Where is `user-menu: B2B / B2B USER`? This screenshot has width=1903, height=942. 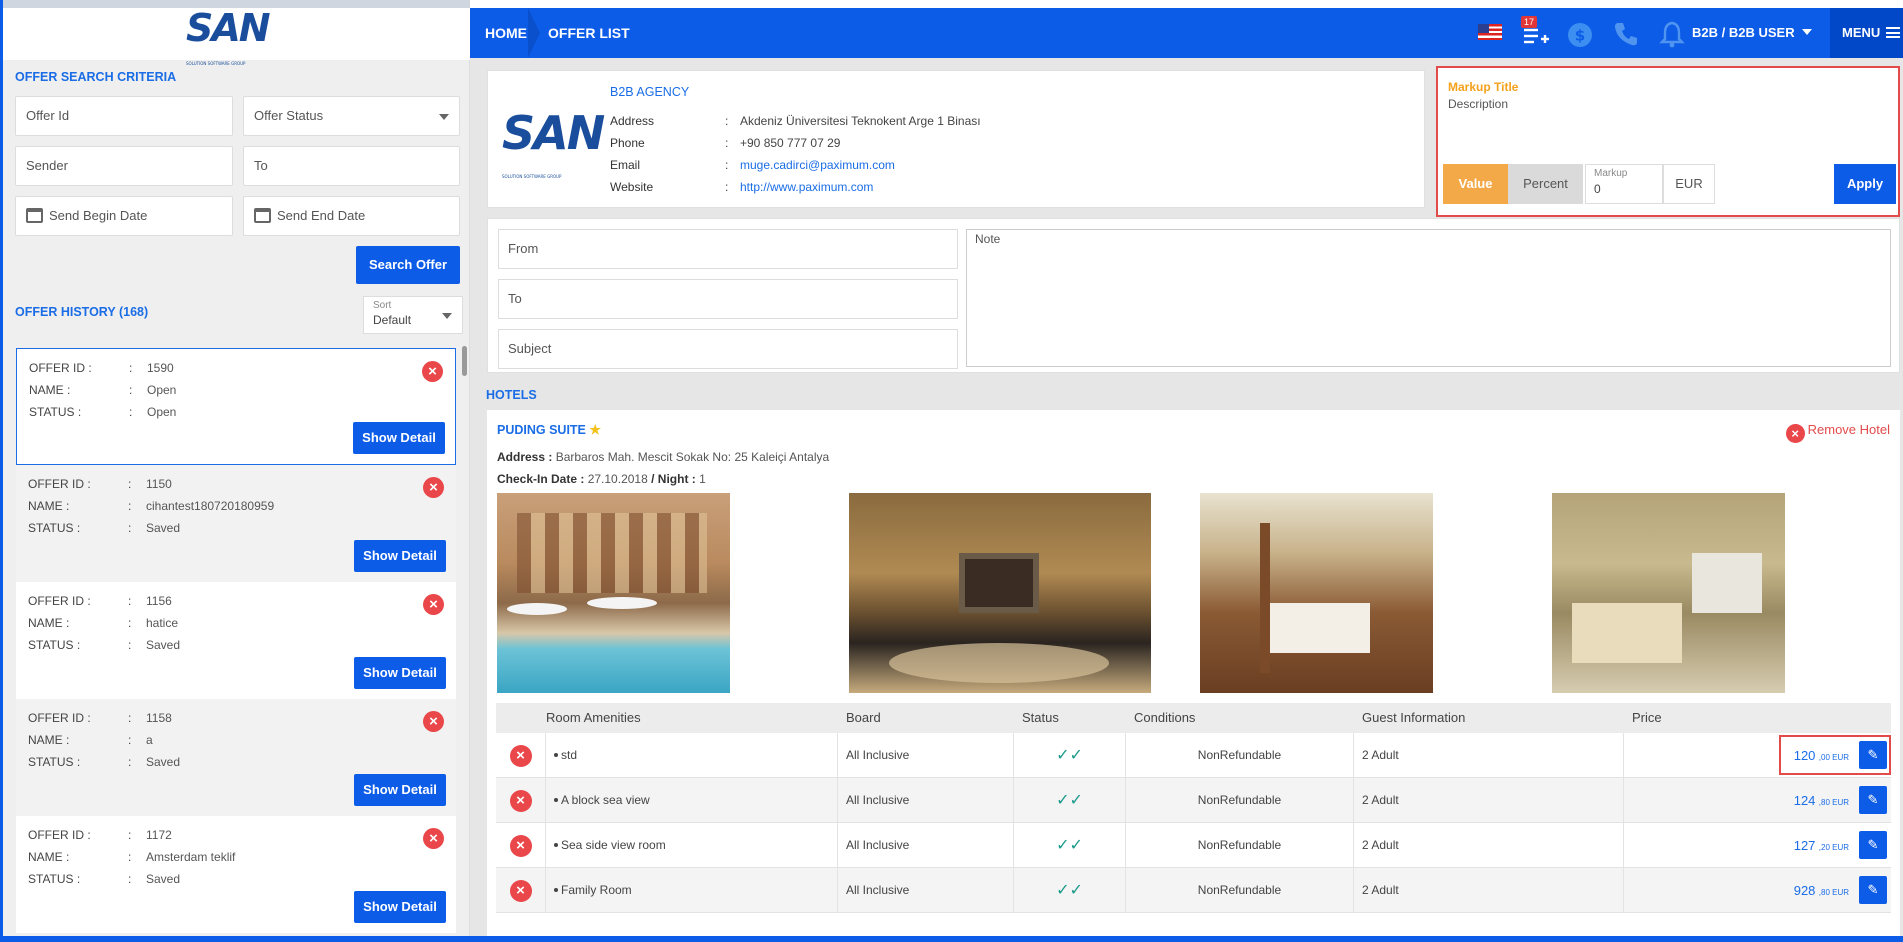
user-menu: B2B / B2B USER is located at coordinates (1752, 33).